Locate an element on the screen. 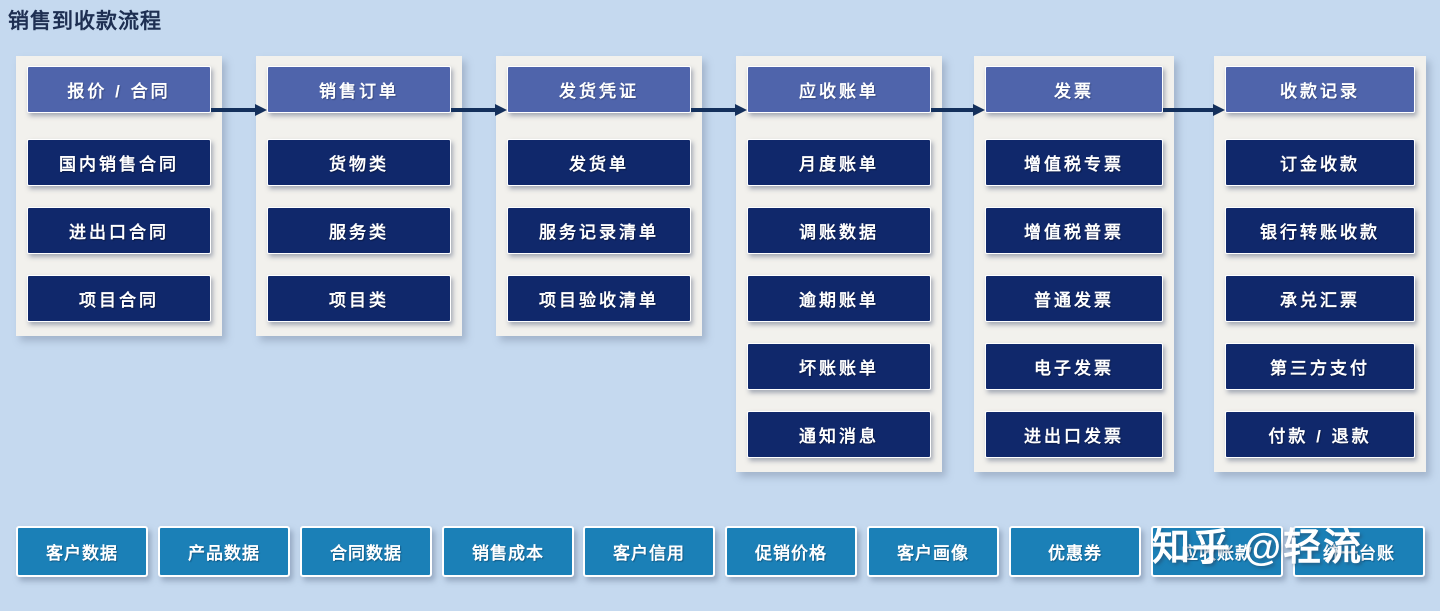 The width and height of the screenshot is (1440, 611). flow-item: 项目类 is located at coordinates (359, 298).